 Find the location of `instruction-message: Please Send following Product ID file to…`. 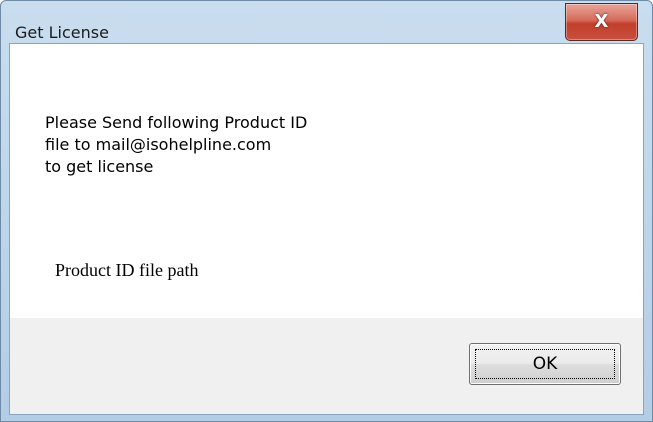

instruction-message: Please Send following Product ID file to… is located at coordinates (176, 145).